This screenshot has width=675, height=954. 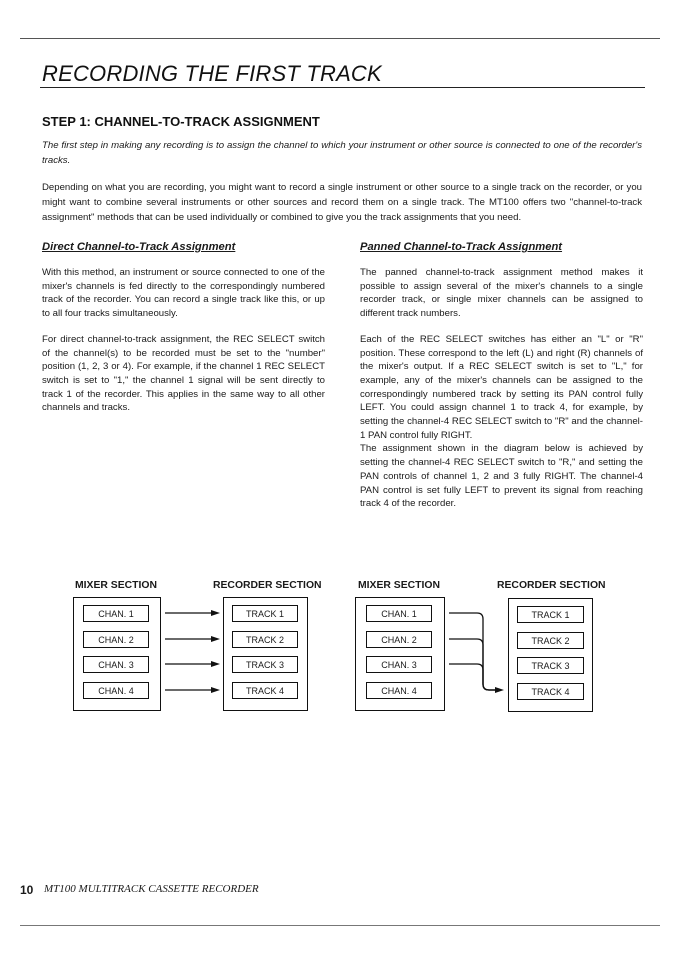 What do you see at coordinates (340, 925) in the screenshot?
I see `bottom-rule` at bounding box center [340, 925].